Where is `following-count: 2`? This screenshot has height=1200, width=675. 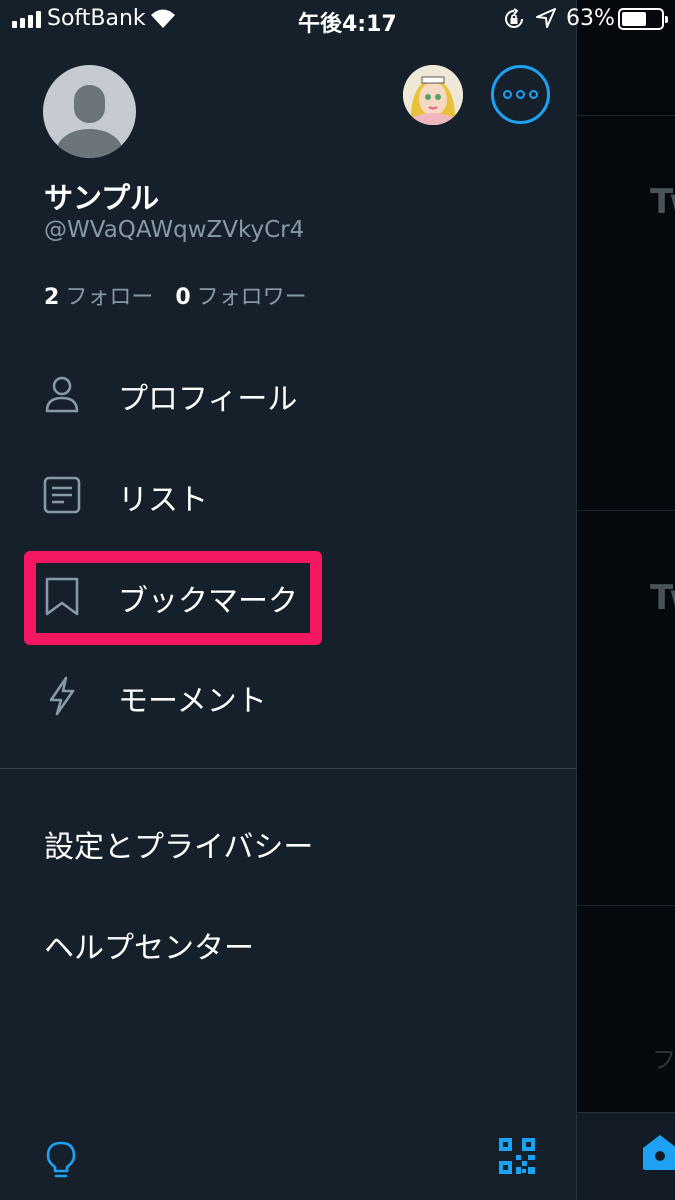 following-count: 2 is located at coordinates (52, 297).